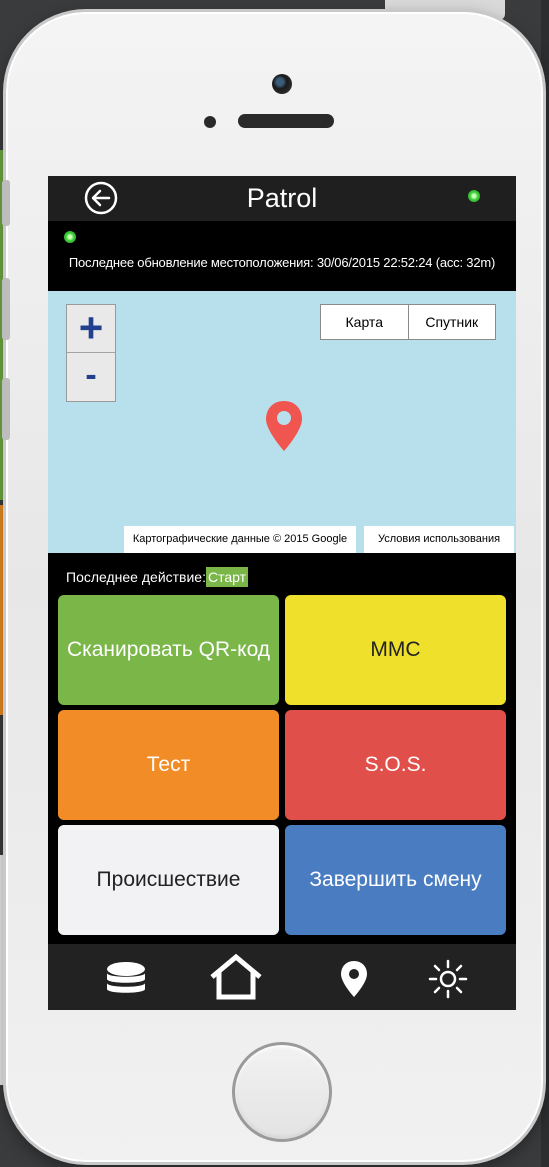 The height and width of the screenshot is (1167, 549). I want to click on nav-brightness-button, so click(448, 979).